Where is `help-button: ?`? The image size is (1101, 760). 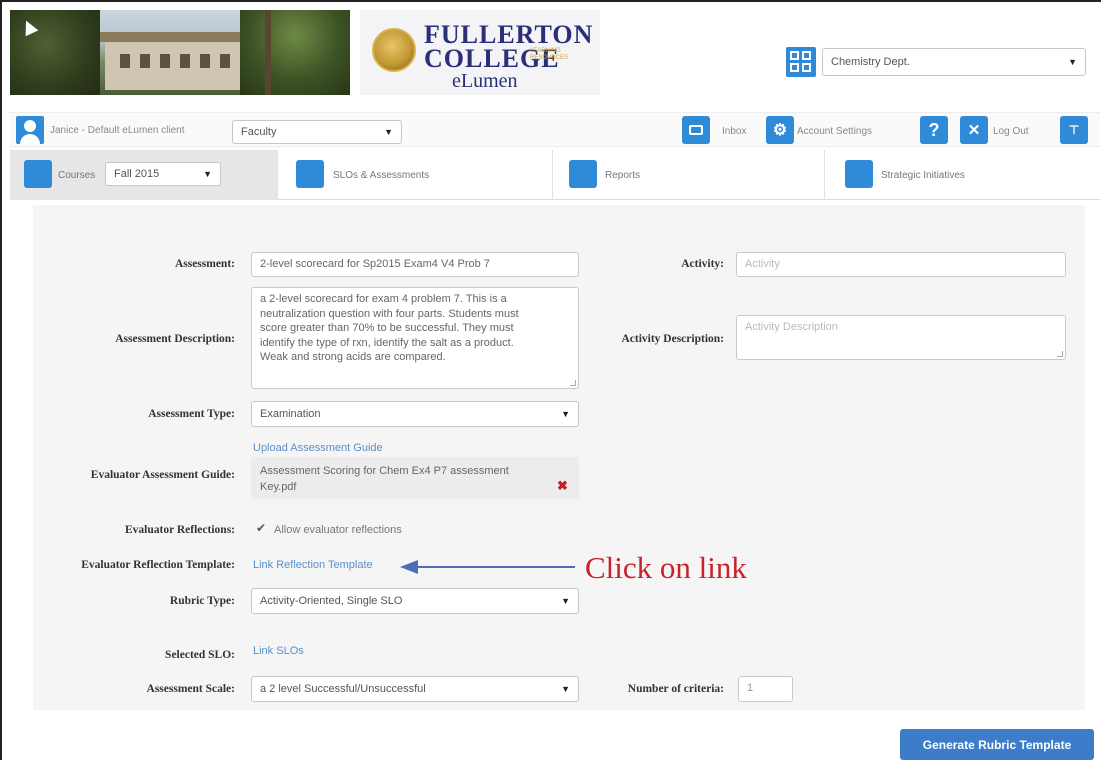 help-button: ? is located at coordinates (934, 130).